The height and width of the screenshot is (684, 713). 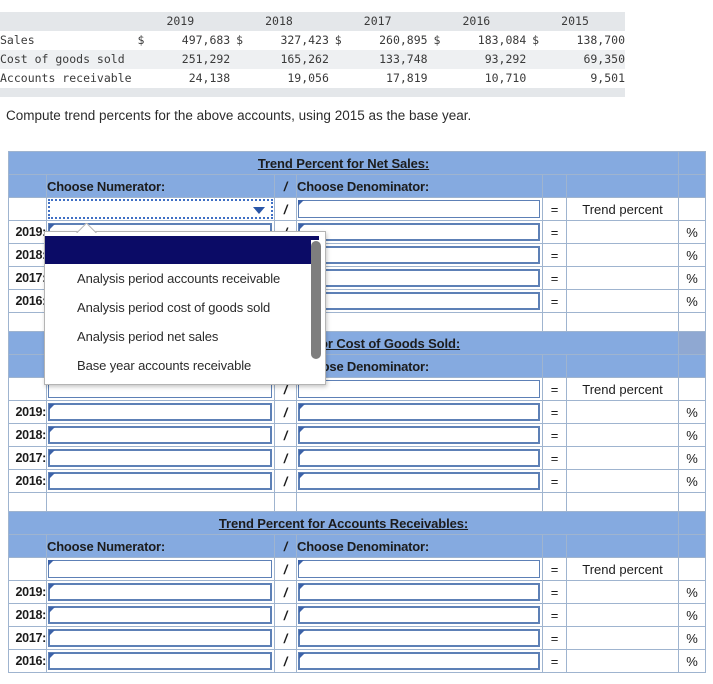 What do you see at coordinates (343, 163) in the screenshot?
I see `section-title-net-sales: Trend Percent for Net Sales:` at bounding box center [343, 163].